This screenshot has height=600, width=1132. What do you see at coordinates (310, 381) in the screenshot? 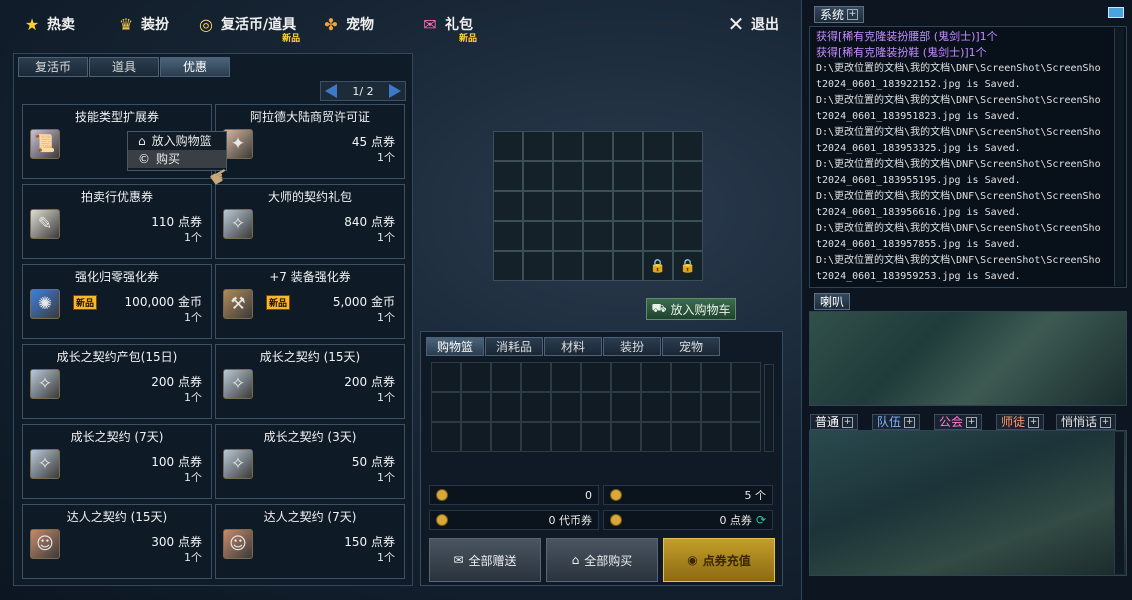
I see `item-card: 成长之契约 (15天) ✧ 200 点券 1个` at bounding box center [310, 381].